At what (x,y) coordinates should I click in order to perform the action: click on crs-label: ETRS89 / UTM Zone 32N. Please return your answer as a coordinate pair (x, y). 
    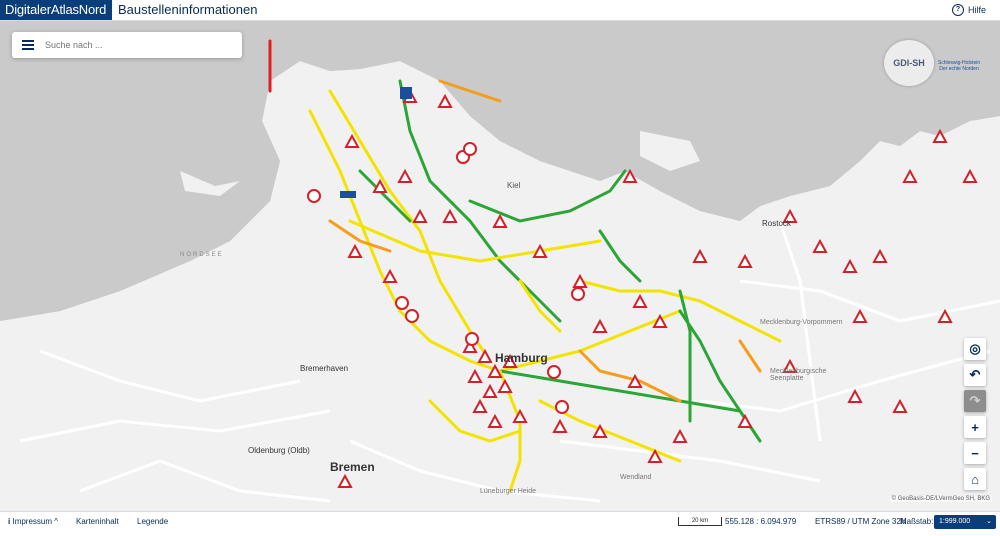
    Looking at the image, I should click on (861, 521).